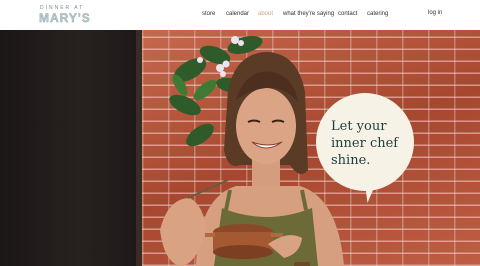 This screenshot has height=266, width=480. I want to click on tagline-line-2: inner chef, so click(365, 143).